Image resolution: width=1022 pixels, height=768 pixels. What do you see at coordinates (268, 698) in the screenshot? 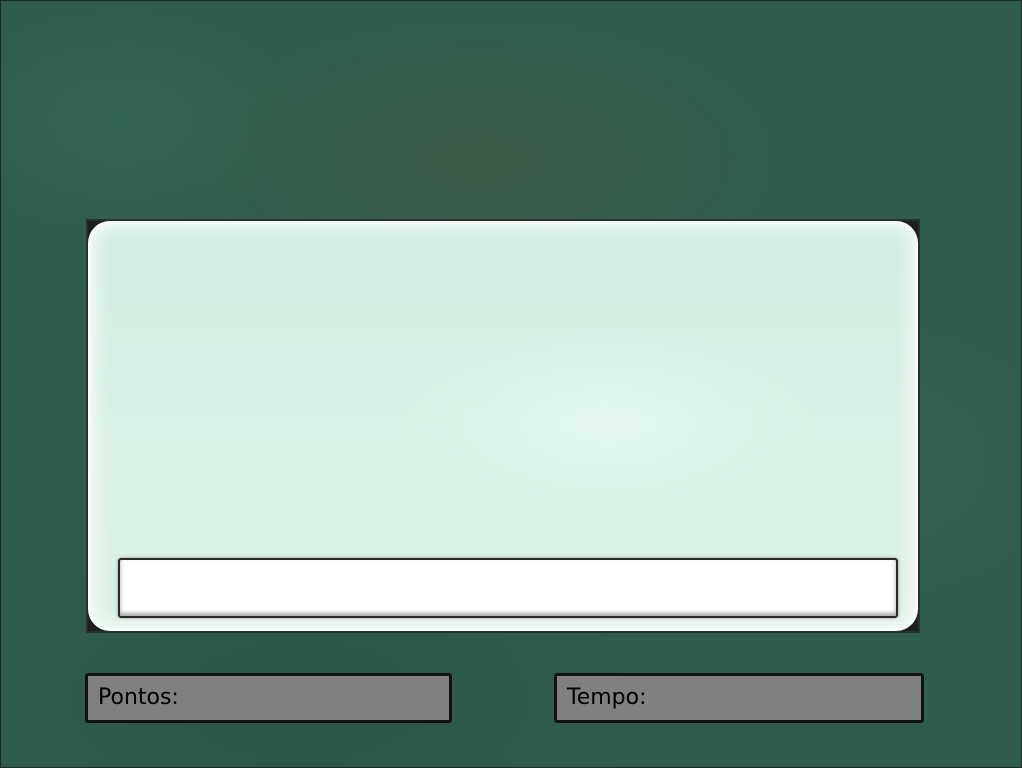
I see `points-box: Pontos:` at bounding box center [268, 698].